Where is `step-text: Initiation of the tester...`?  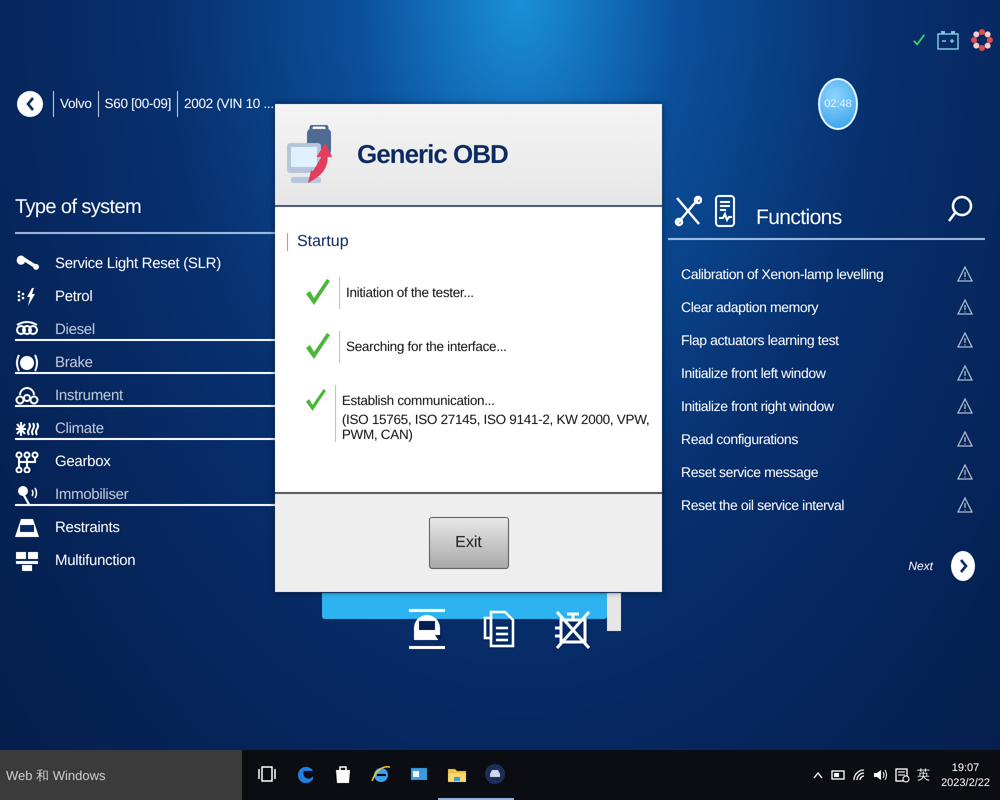
step-text: Initiation of the tester... is located at coordinates (410, 292).